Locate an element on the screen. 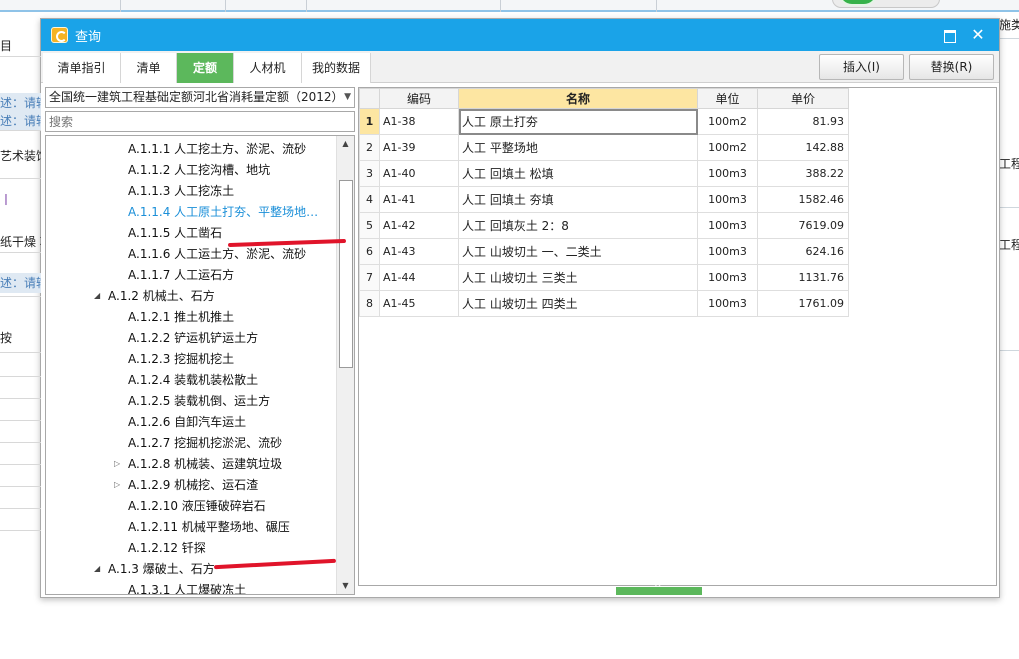 Image resolution: width=1019 pixels, height=659 pixels. code-cell: A1-45 is located at coordinates (419, 303).